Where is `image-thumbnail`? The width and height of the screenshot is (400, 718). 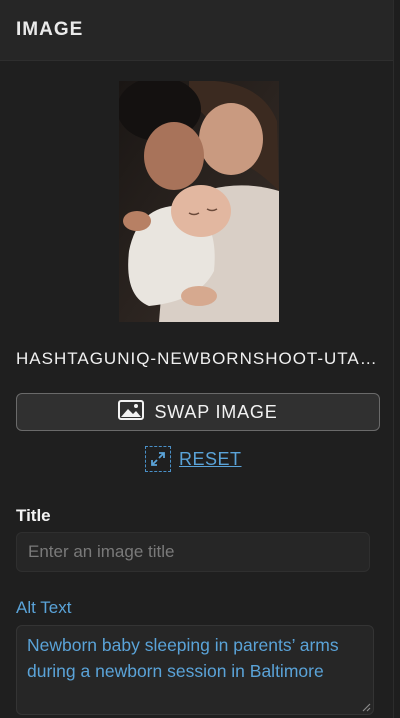
image-thumbnail is located at coordinates (199, 201).